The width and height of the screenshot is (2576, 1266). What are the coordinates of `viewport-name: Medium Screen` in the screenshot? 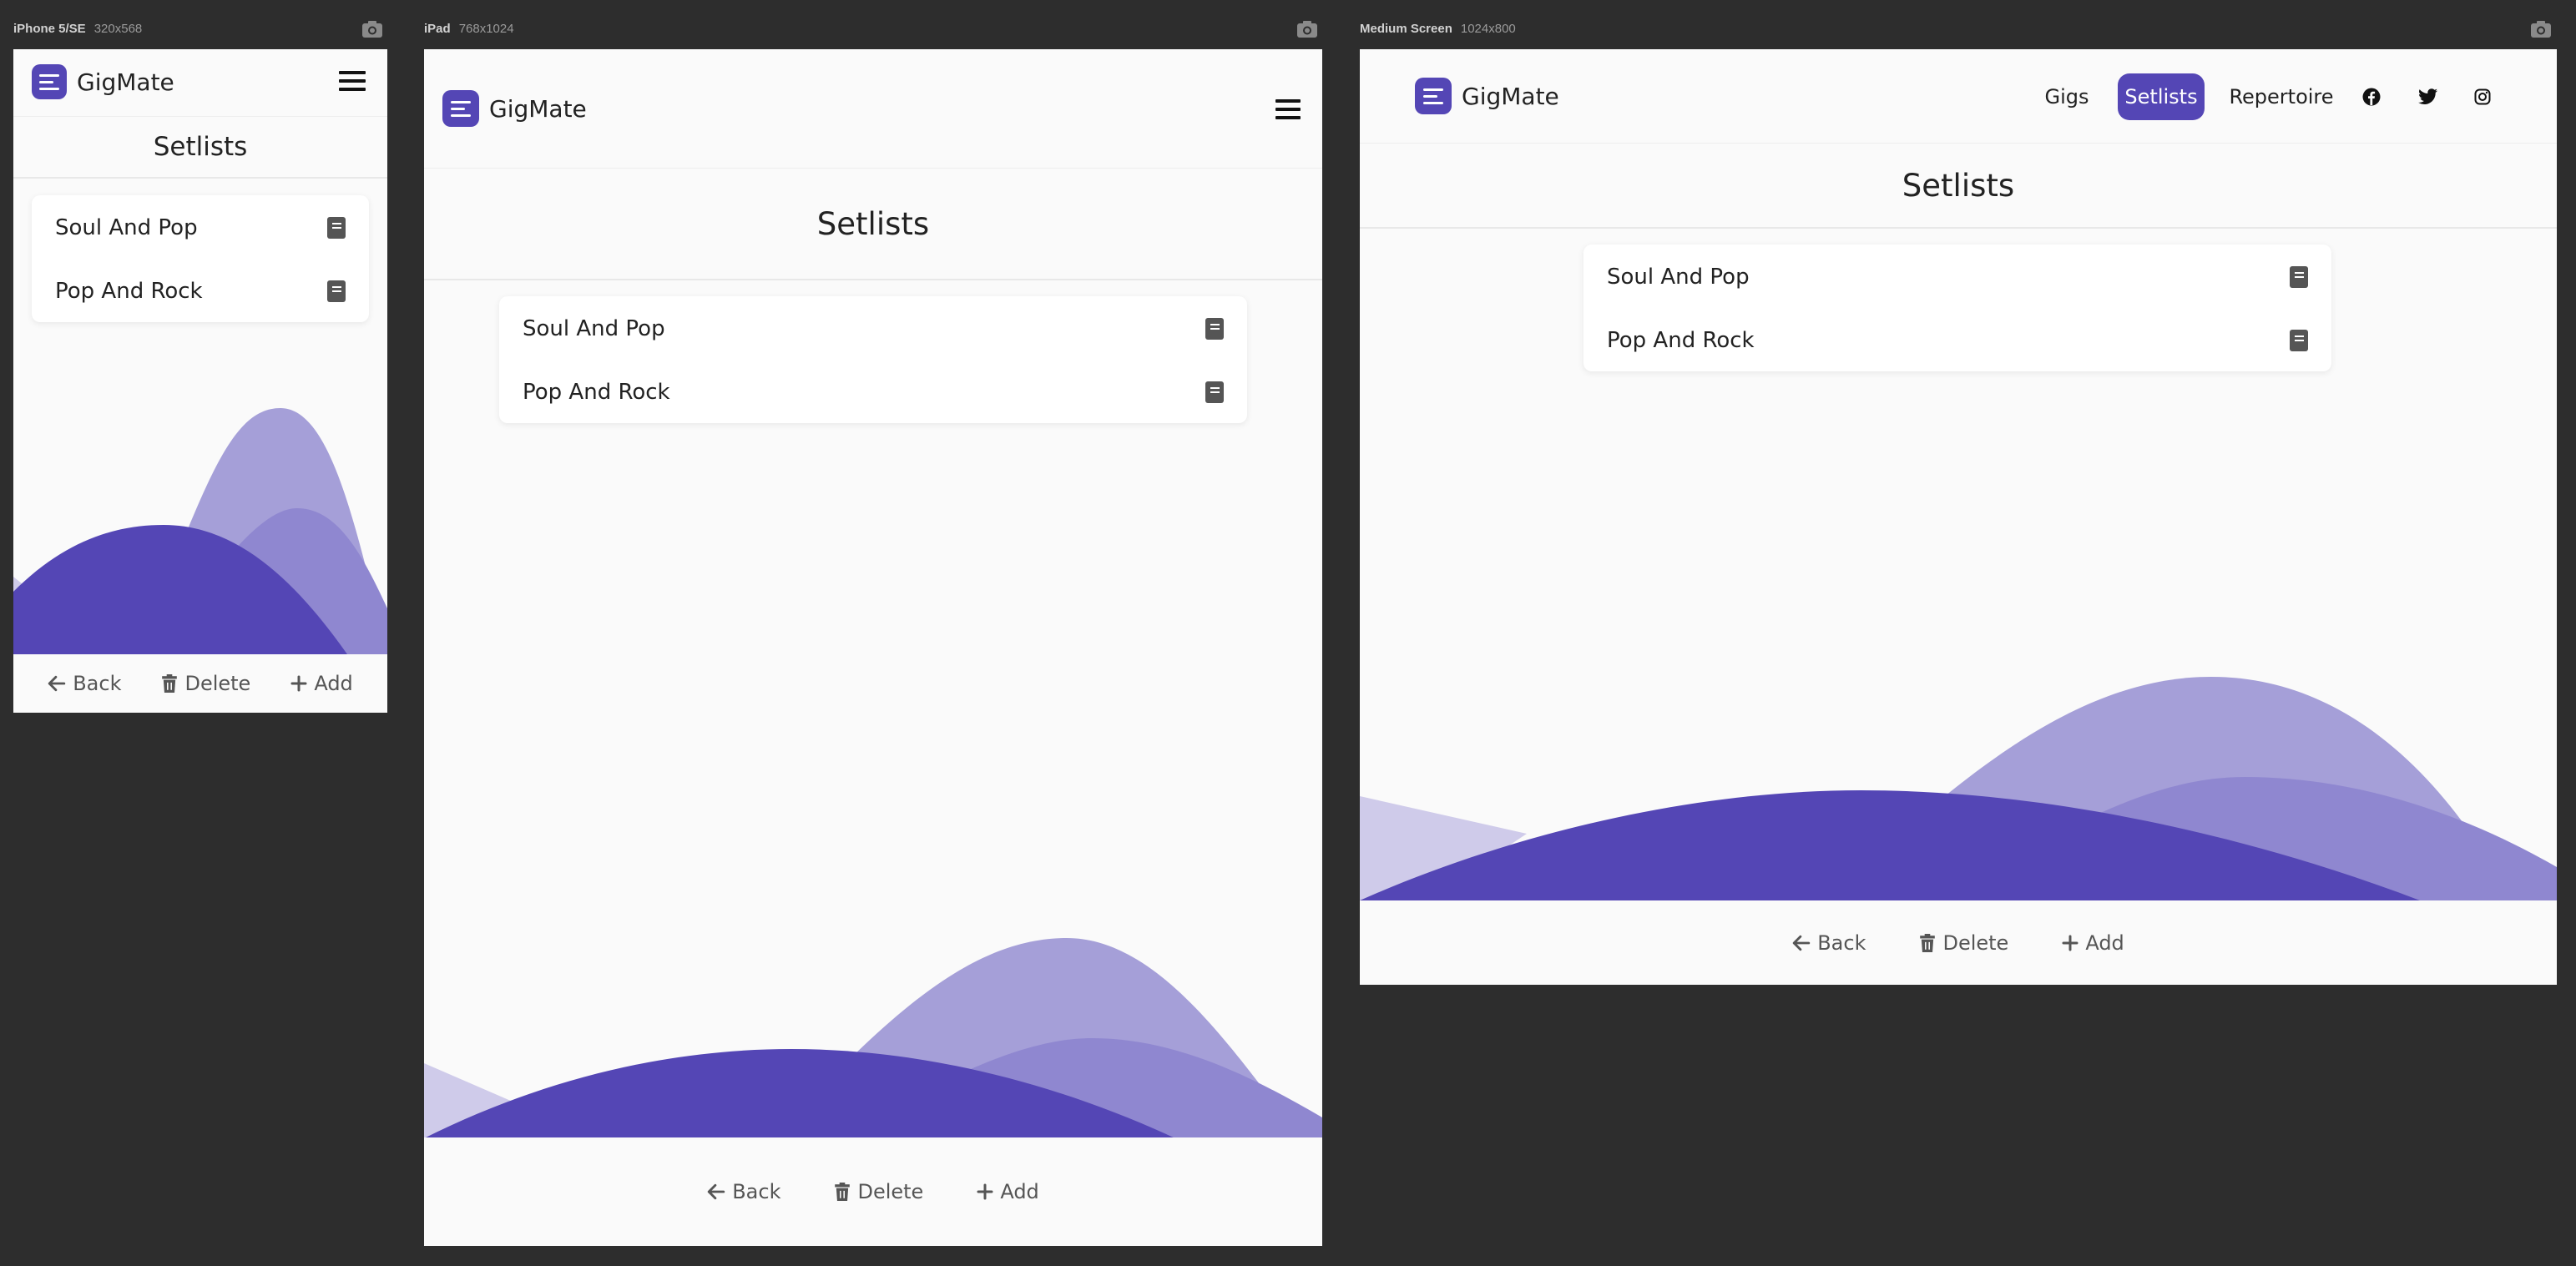 It's located at (1406, 29).